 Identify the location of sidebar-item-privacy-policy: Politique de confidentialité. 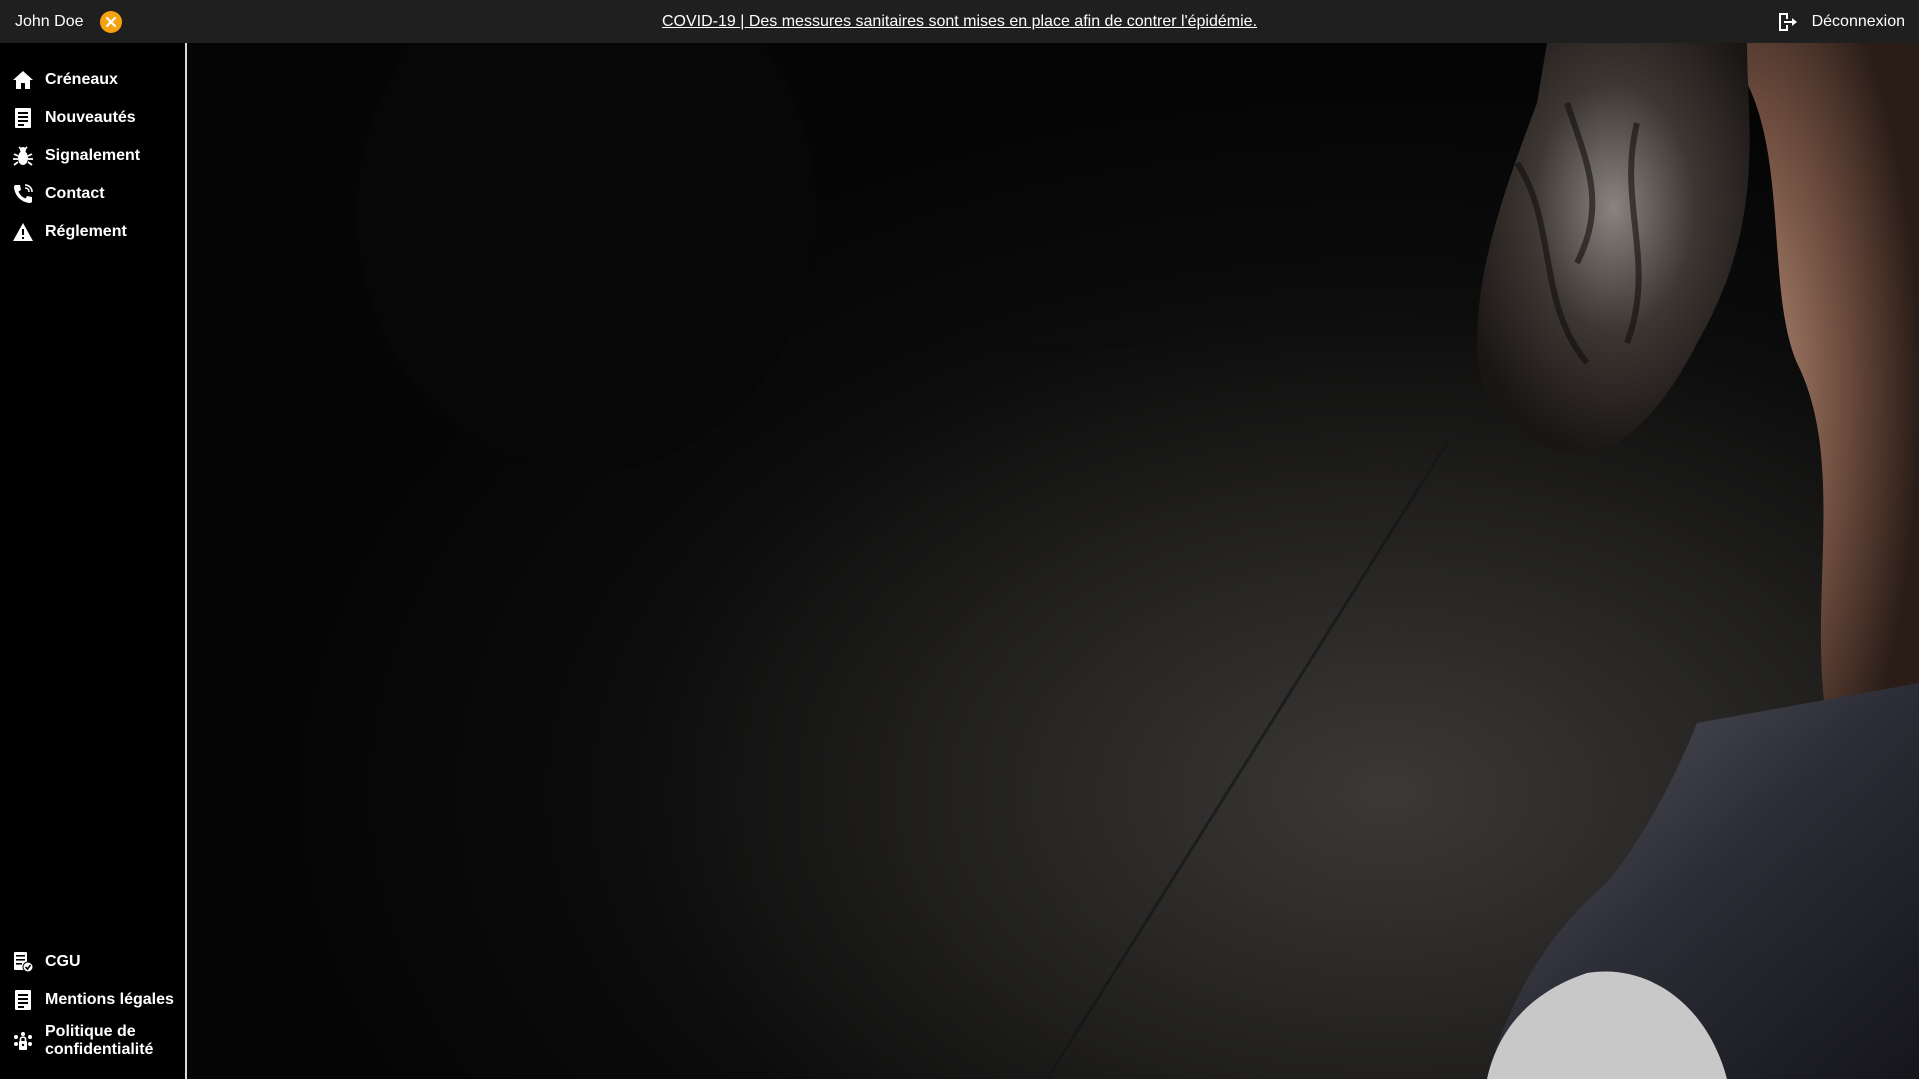
(92, 1041).